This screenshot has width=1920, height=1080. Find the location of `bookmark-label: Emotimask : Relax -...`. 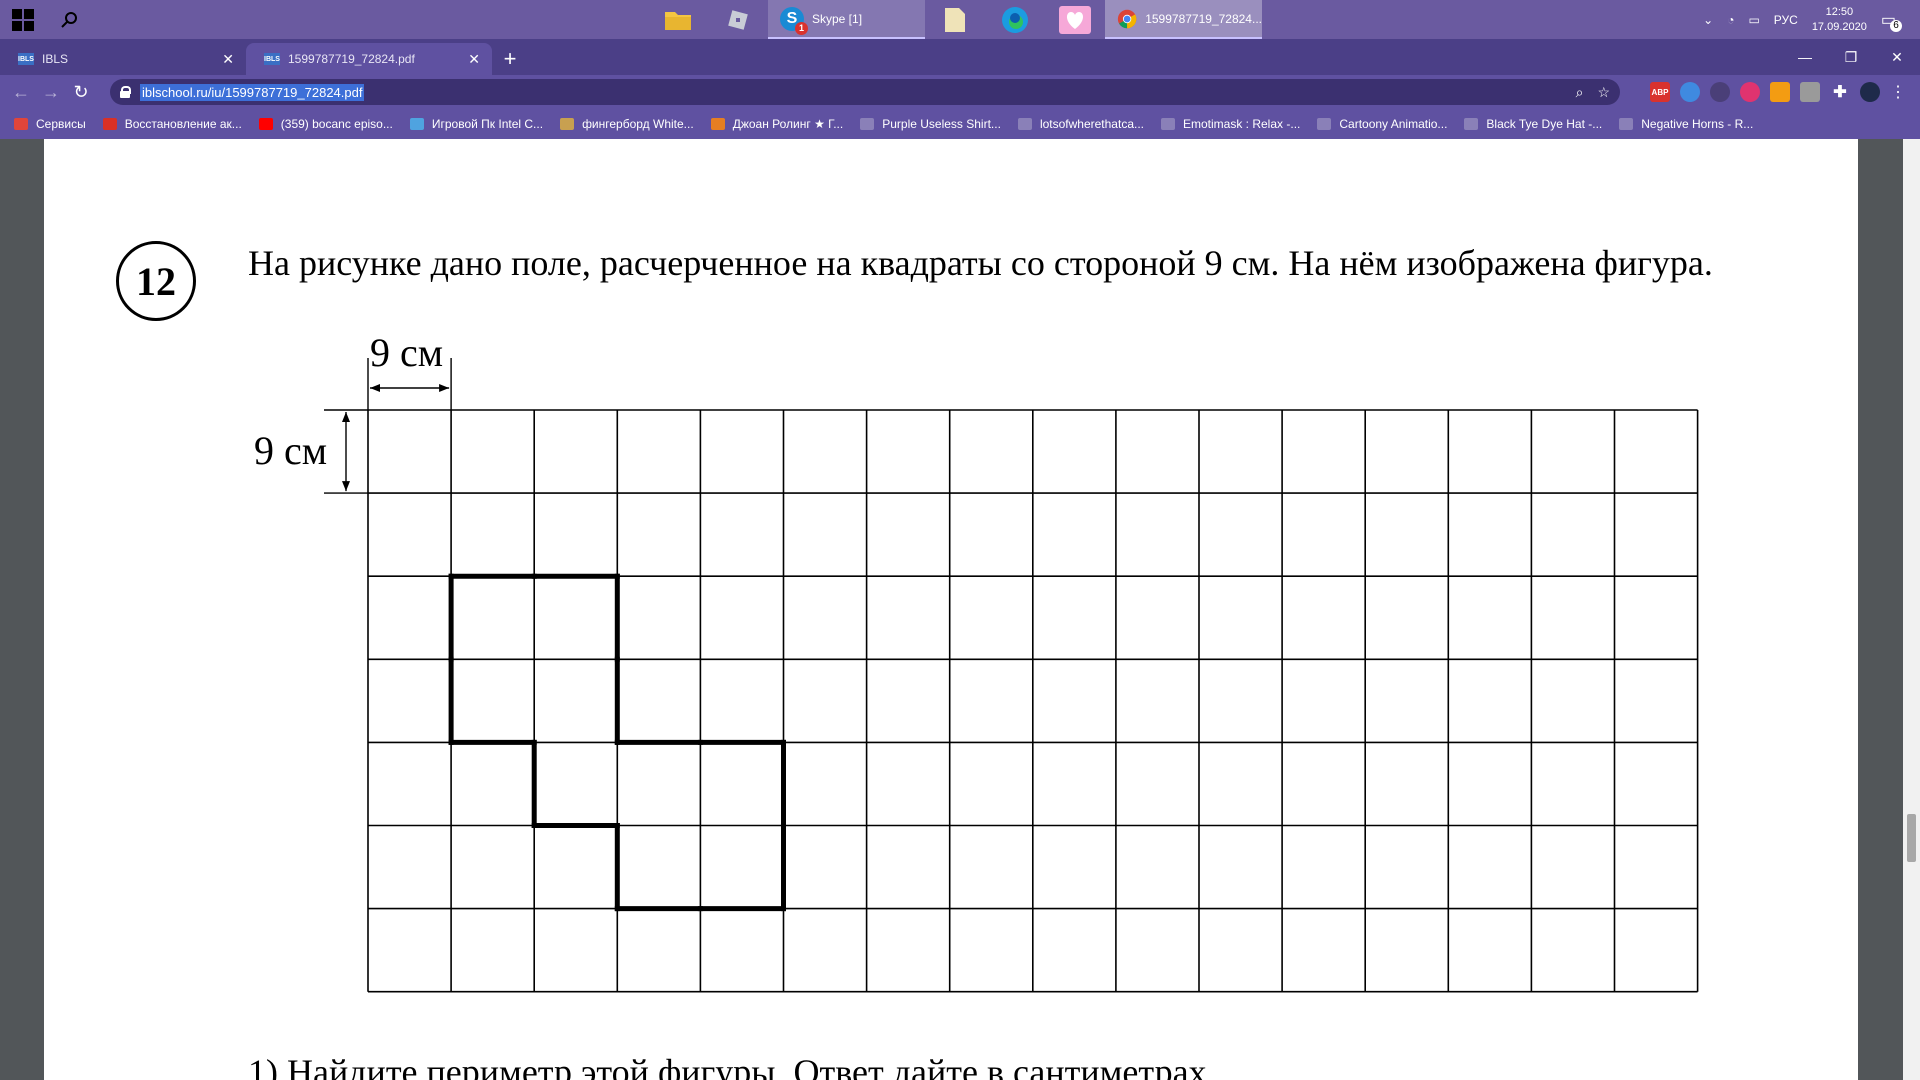

bookmark-label: Emotimask : Relax -... is located at coordinates (1242, 124).